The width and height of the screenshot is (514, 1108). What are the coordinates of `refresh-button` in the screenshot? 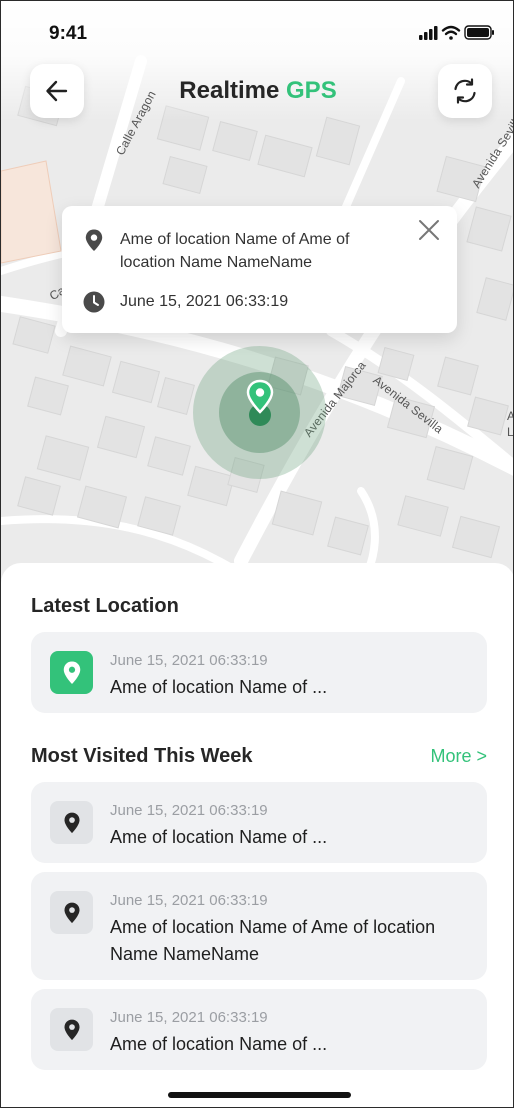 It's located at (465, 91).